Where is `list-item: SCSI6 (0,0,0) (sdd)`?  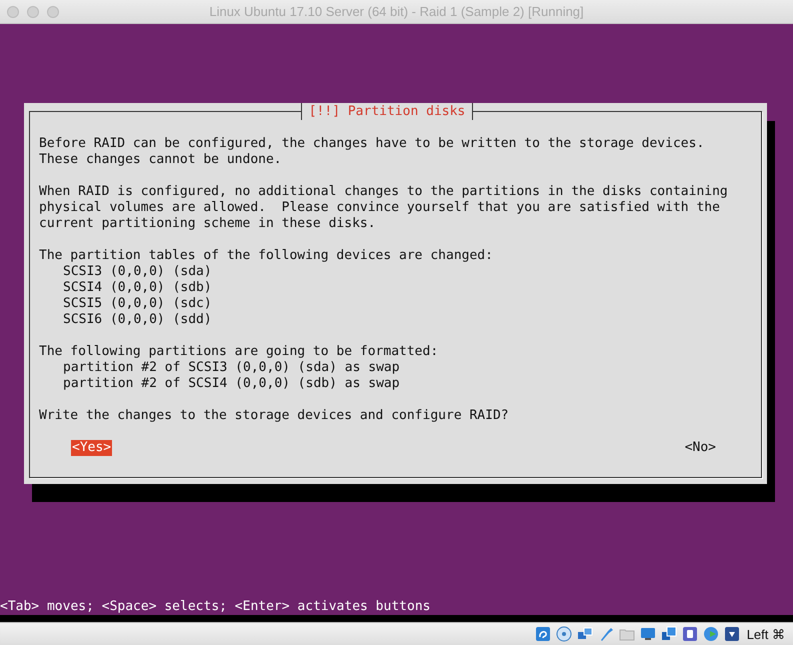 list-item: SCSI6 (0,0,0) (sdd) is located at coordinates (137, 320).